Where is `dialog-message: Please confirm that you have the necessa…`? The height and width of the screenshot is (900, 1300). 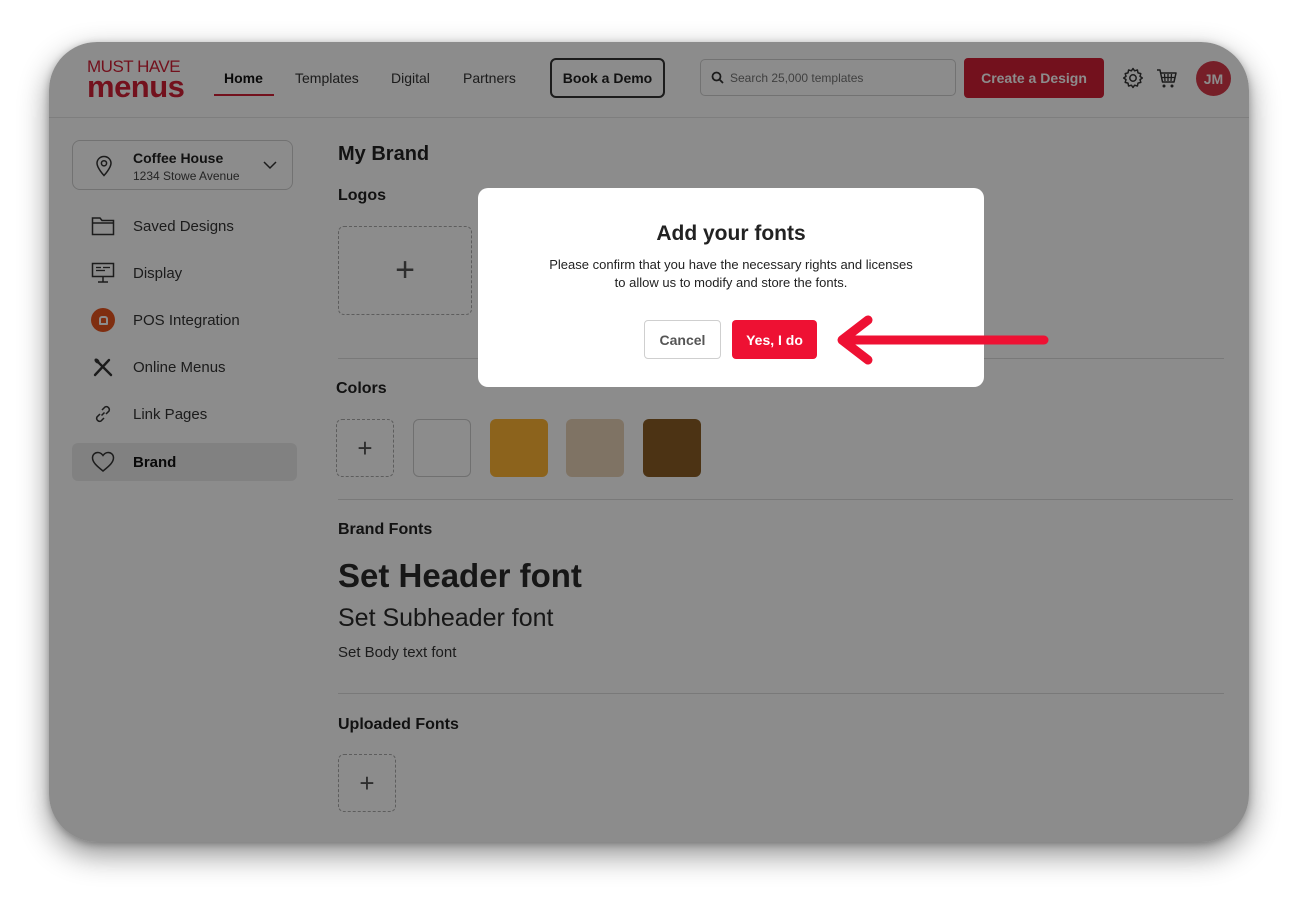
dialog-message: Please confirm that you have the necessa… is located at coordinates (731, 273).